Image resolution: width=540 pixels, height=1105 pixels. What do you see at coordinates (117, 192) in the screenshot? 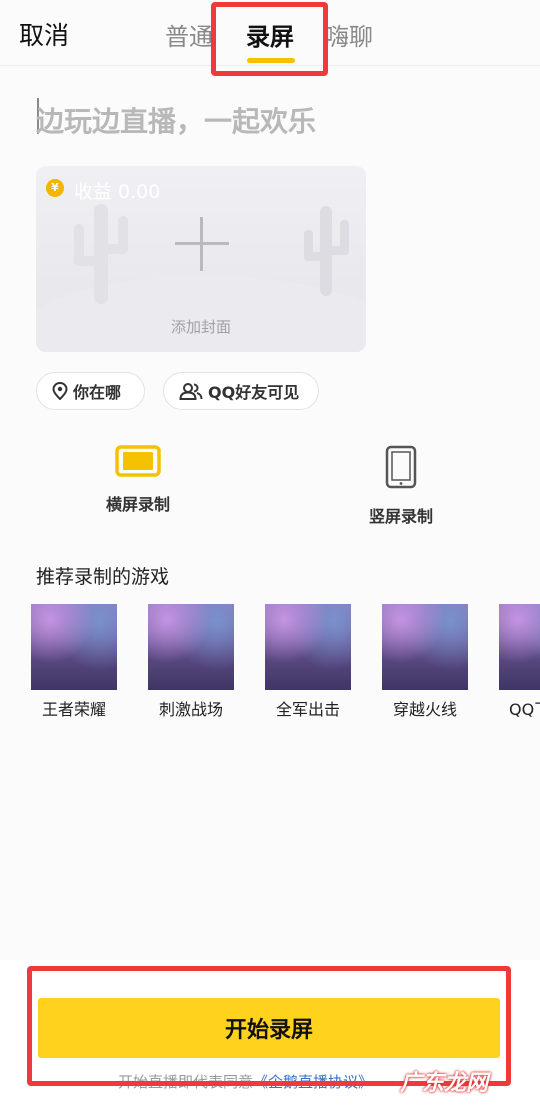
I see `earnings-label: 收益 0.00` at bounding box center [117, 192].